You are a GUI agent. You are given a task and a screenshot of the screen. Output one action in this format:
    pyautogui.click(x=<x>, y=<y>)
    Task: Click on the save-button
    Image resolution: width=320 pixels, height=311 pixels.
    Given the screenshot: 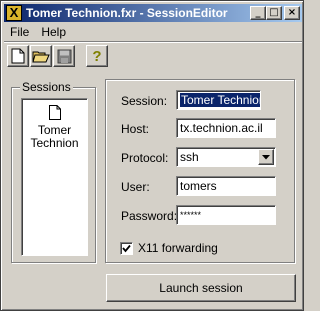 What is the action you would take?
    pyautogui.click(x=64, y=56)
    